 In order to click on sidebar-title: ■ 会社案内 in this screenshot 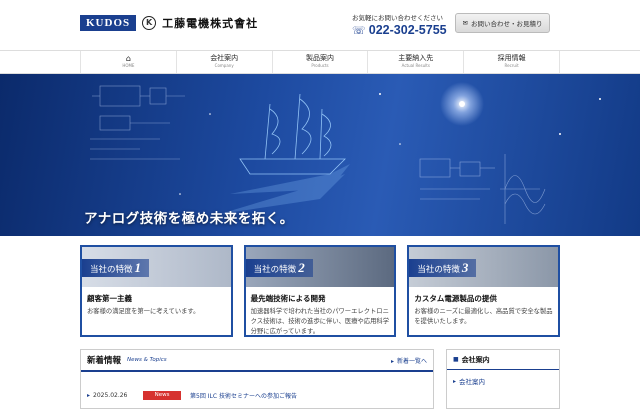, I will do `click(503, 360)`.